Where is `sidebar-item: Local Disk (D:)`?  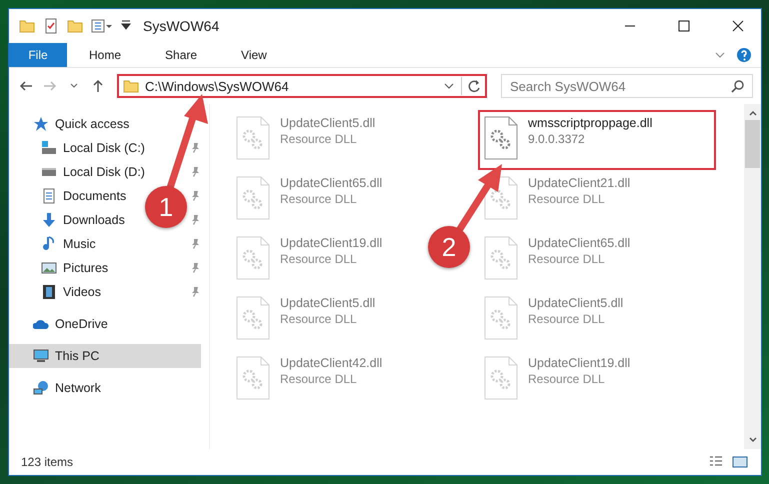 sidebar-item: Local Disk (D:) is located at coordinates (81, 172).